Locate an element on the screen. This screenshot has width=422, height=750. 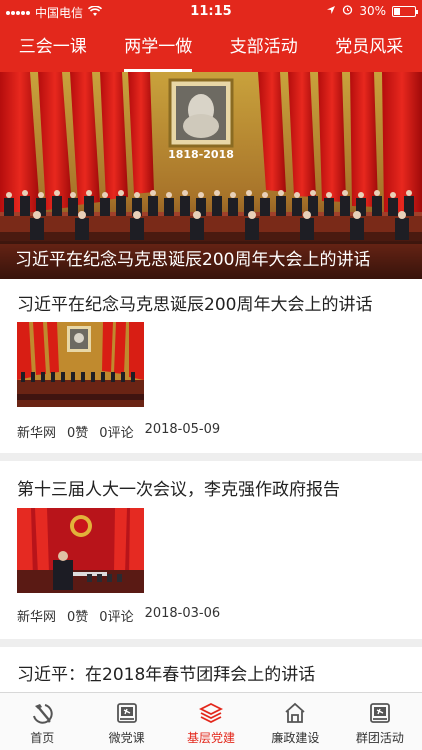
nav-home: 首页 is located at coordinates (42, 721).